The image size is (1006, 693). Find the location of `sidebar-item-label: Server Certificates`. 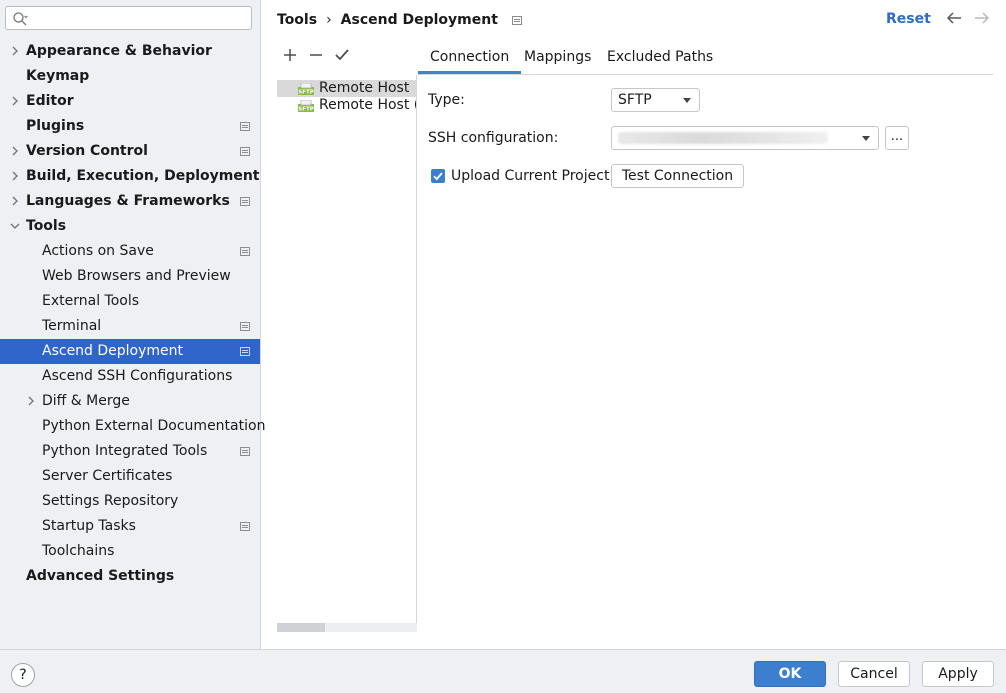

sidebar-item-label: Server Certificates is located at coordinates (107, 476).